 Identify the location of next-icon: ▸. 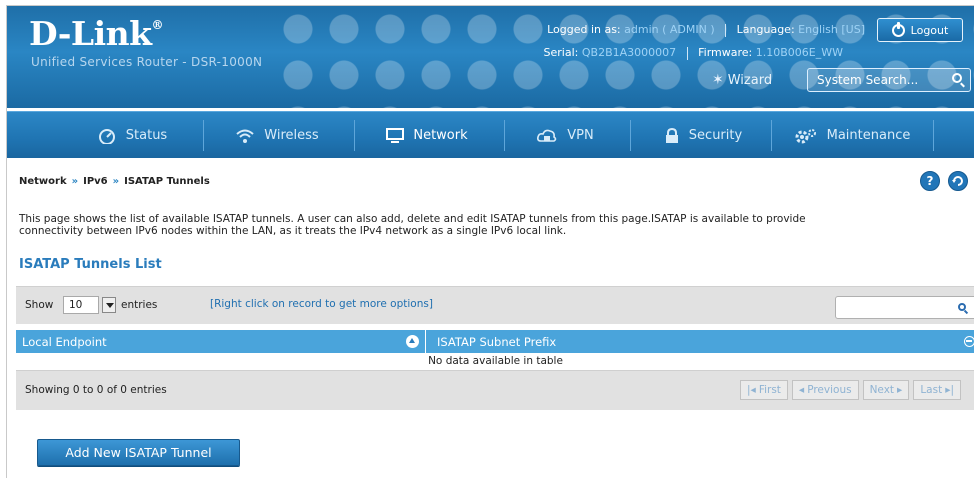
(900, 390).